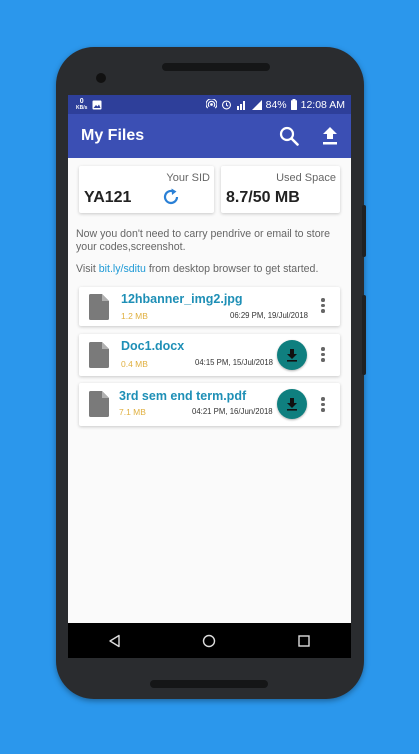 This screenshot has width=419, height=754. What do you see at coordinates (134, 316) in the screenshot?
I see `file-size: 1.2 MB` at bounding box center [134, 316].